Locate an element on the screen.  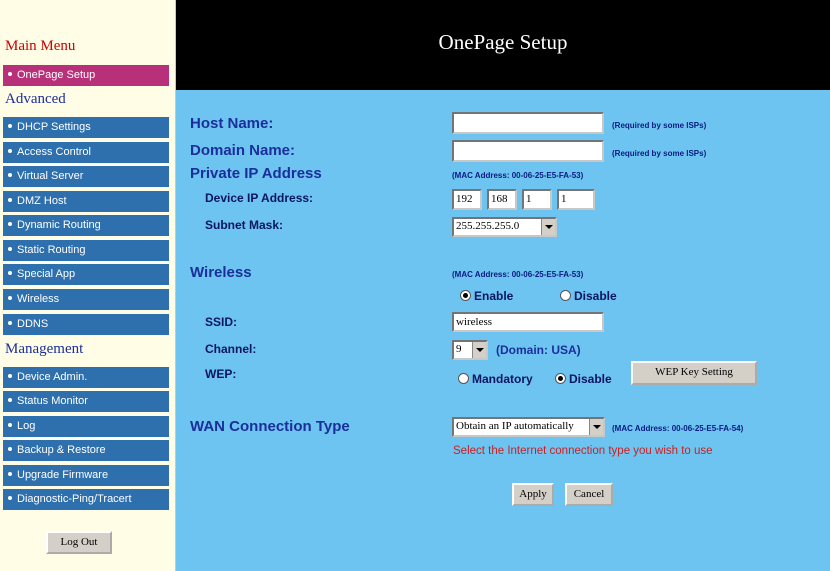
sidebar-item-label: Access Control is located at coordinates (54, 152).